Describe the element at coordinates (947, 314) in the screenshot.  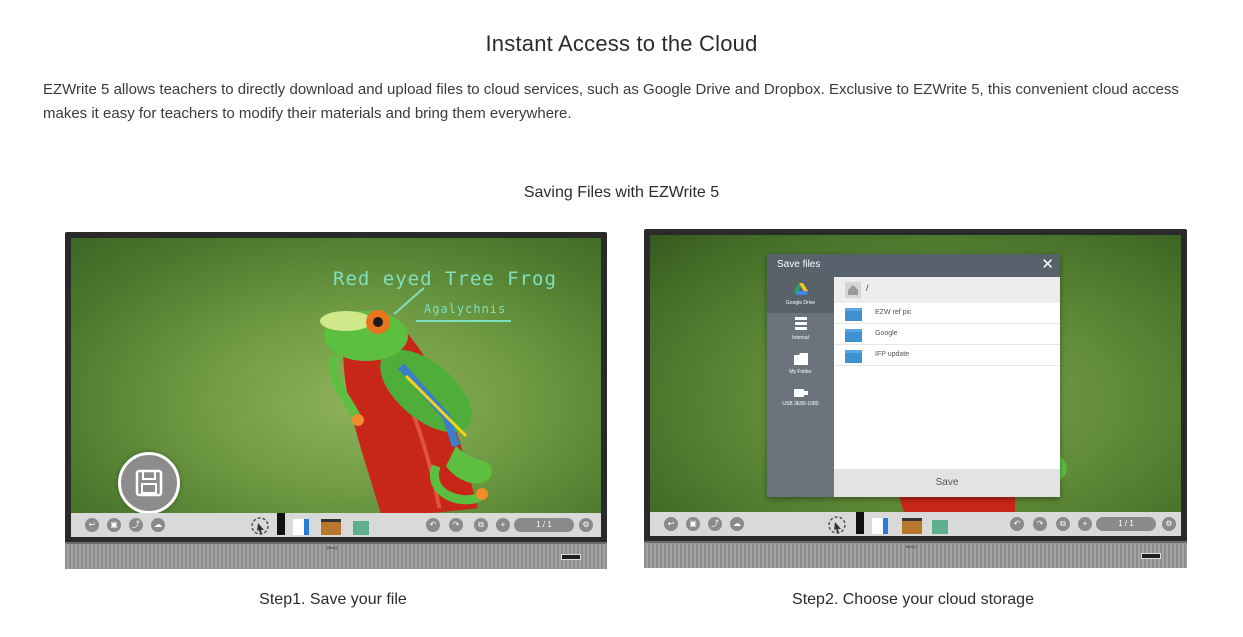
I see `list-item: EZW ref pic` at that location.